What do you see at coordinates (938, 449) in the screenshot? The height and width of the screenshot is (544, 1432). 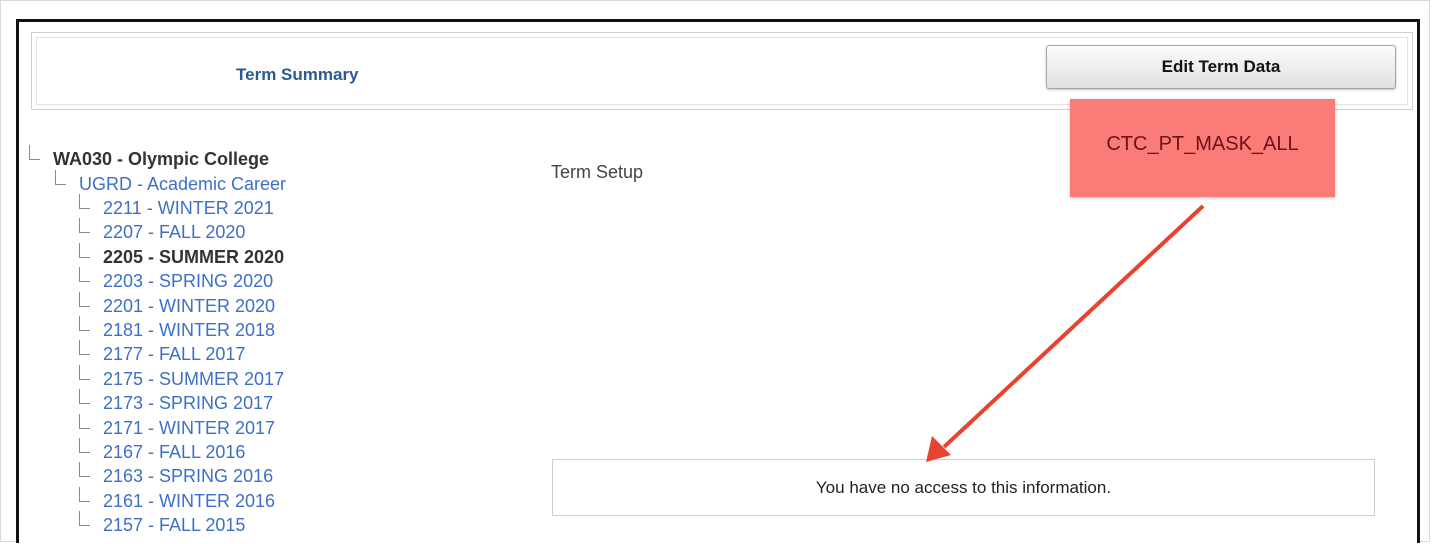 I see `arrow-head` at bounding box center [938, 449].